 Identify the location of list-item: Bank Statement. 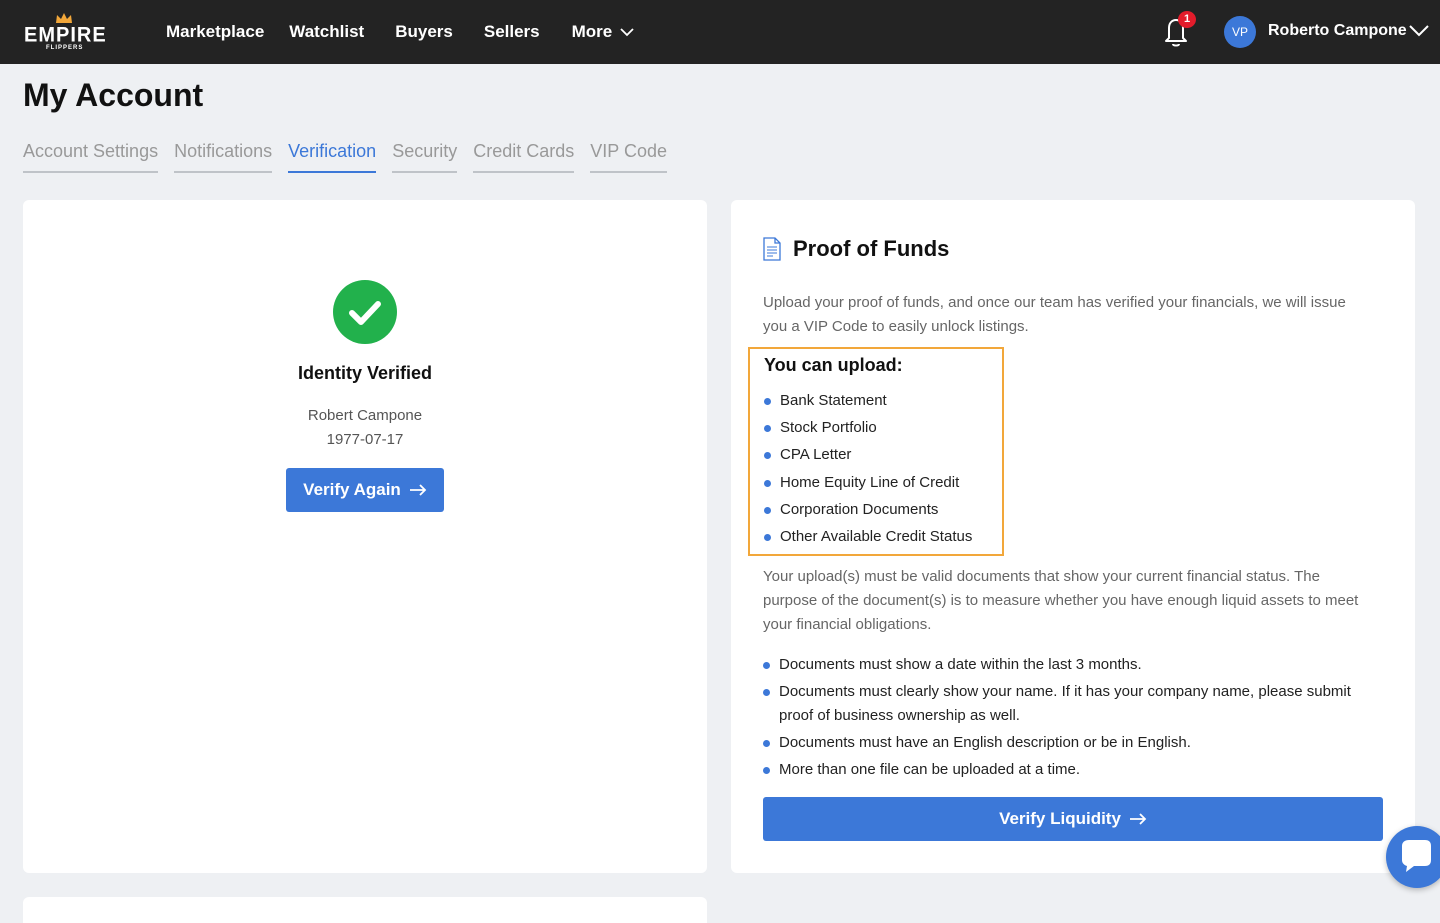
(868, 402).